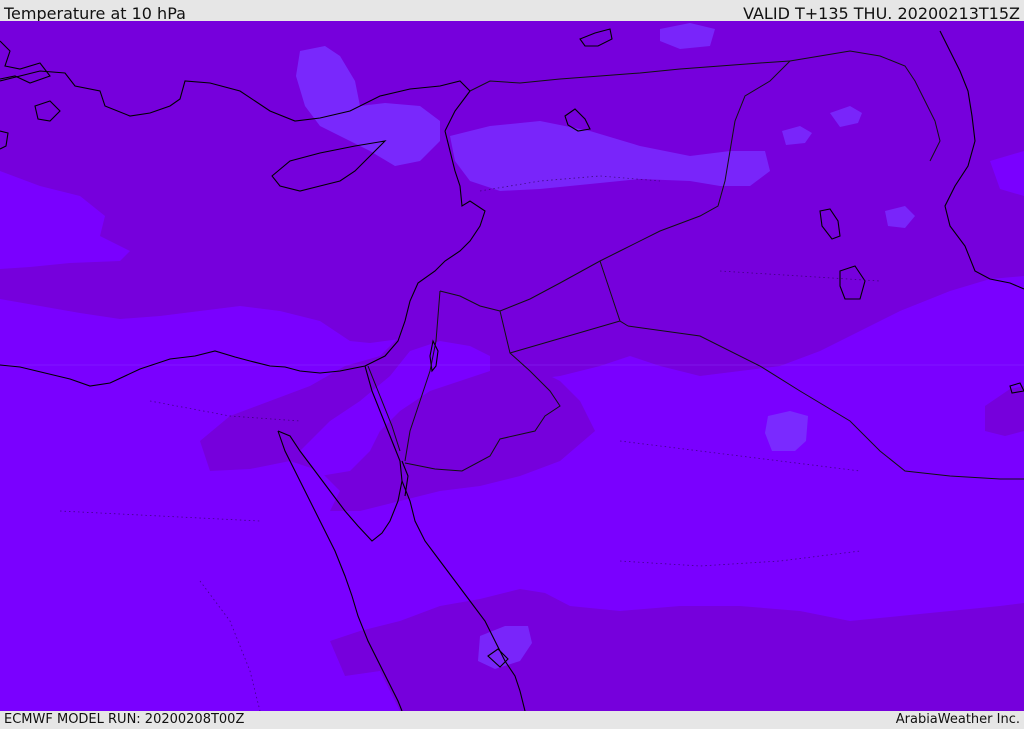 The height and width of the screenshot is (729, 1024). I want to click on model-run-label: ECMWF MODEL RUN: 20200208T00Z, so click(124, 719).